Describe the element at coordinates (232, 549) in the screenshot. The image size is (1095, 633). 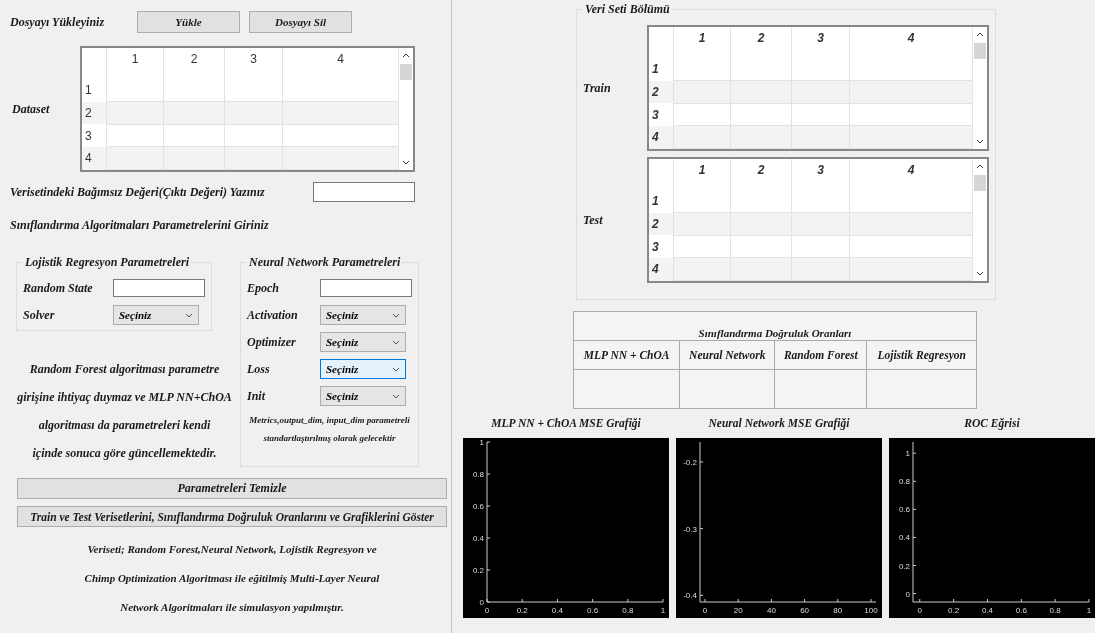
I see `footer-text: Veriseti; Random Forest,Neural Network, Lojistik Regresyon ve` at that location.